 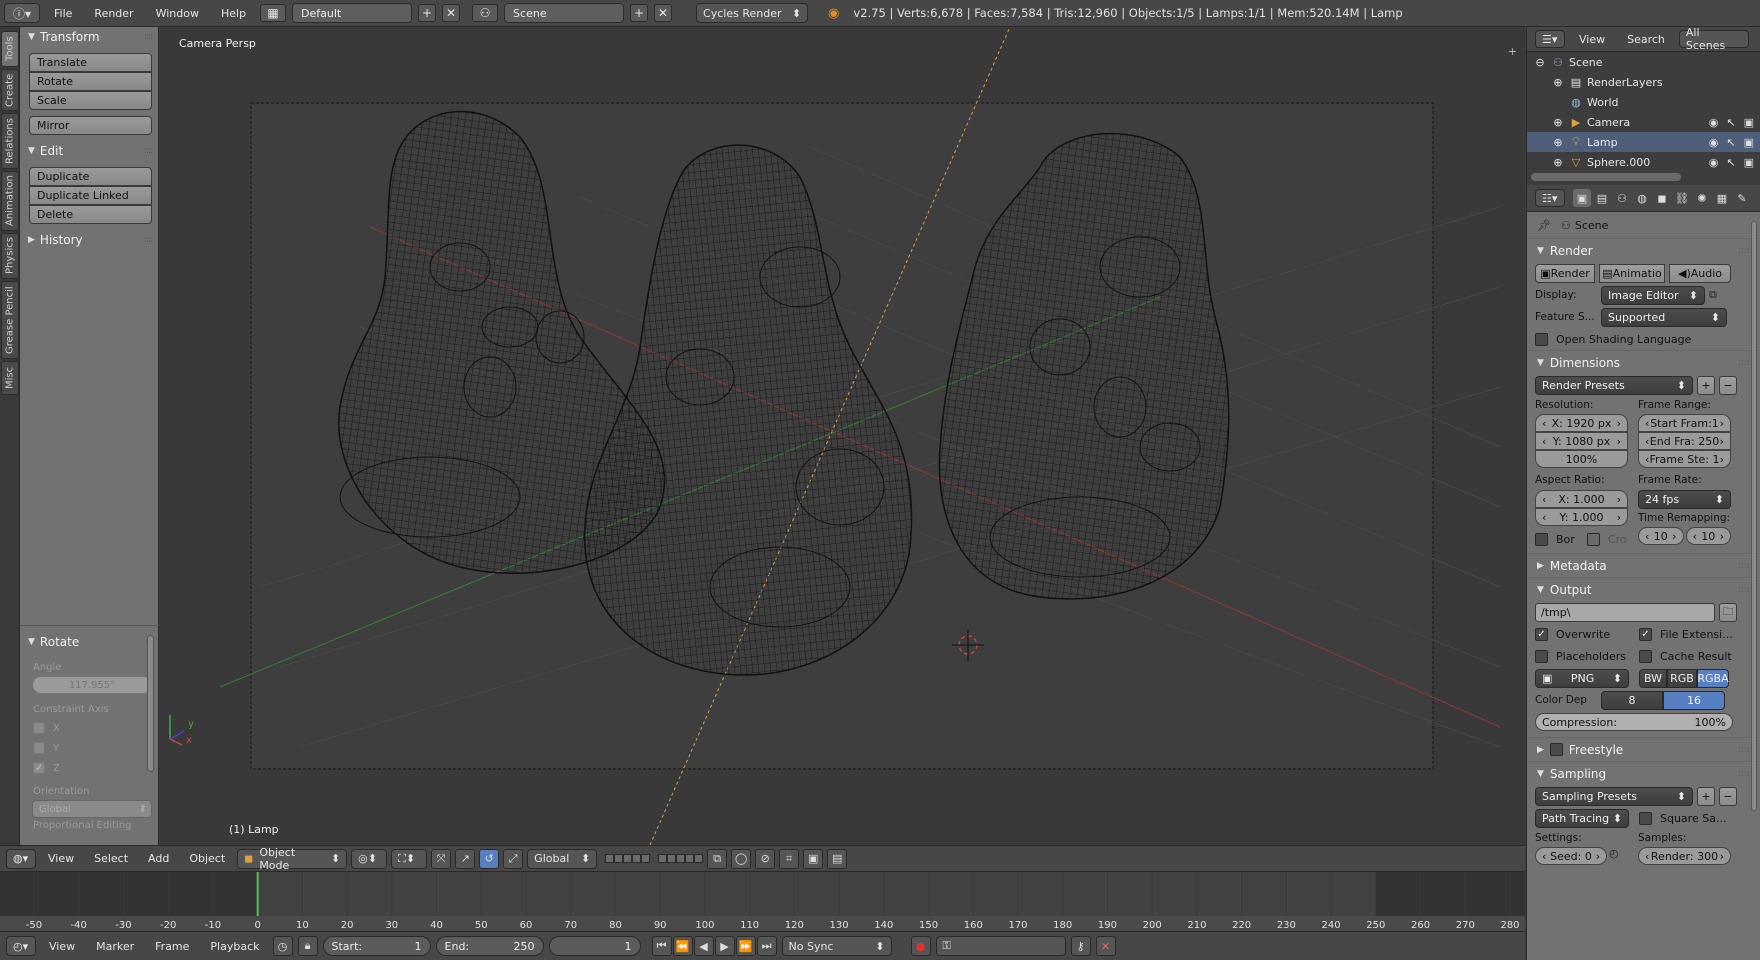 What do you see at coordinates (1682, 678) in the screenshot?
I see `color-mode-rgb: RGB` at bounding box center [1682, 678].